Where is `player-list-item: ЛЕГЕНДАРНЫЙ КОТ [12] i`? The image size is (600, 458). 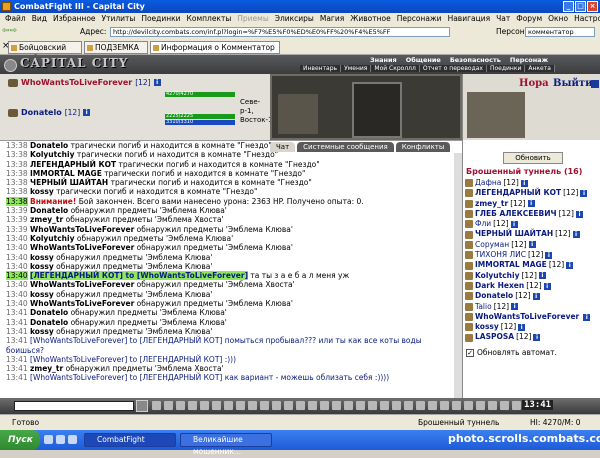
player-list-item: ЛЕГЕНДАРНЫЙ КОТ [12] i is located at coordinates (532, 193).